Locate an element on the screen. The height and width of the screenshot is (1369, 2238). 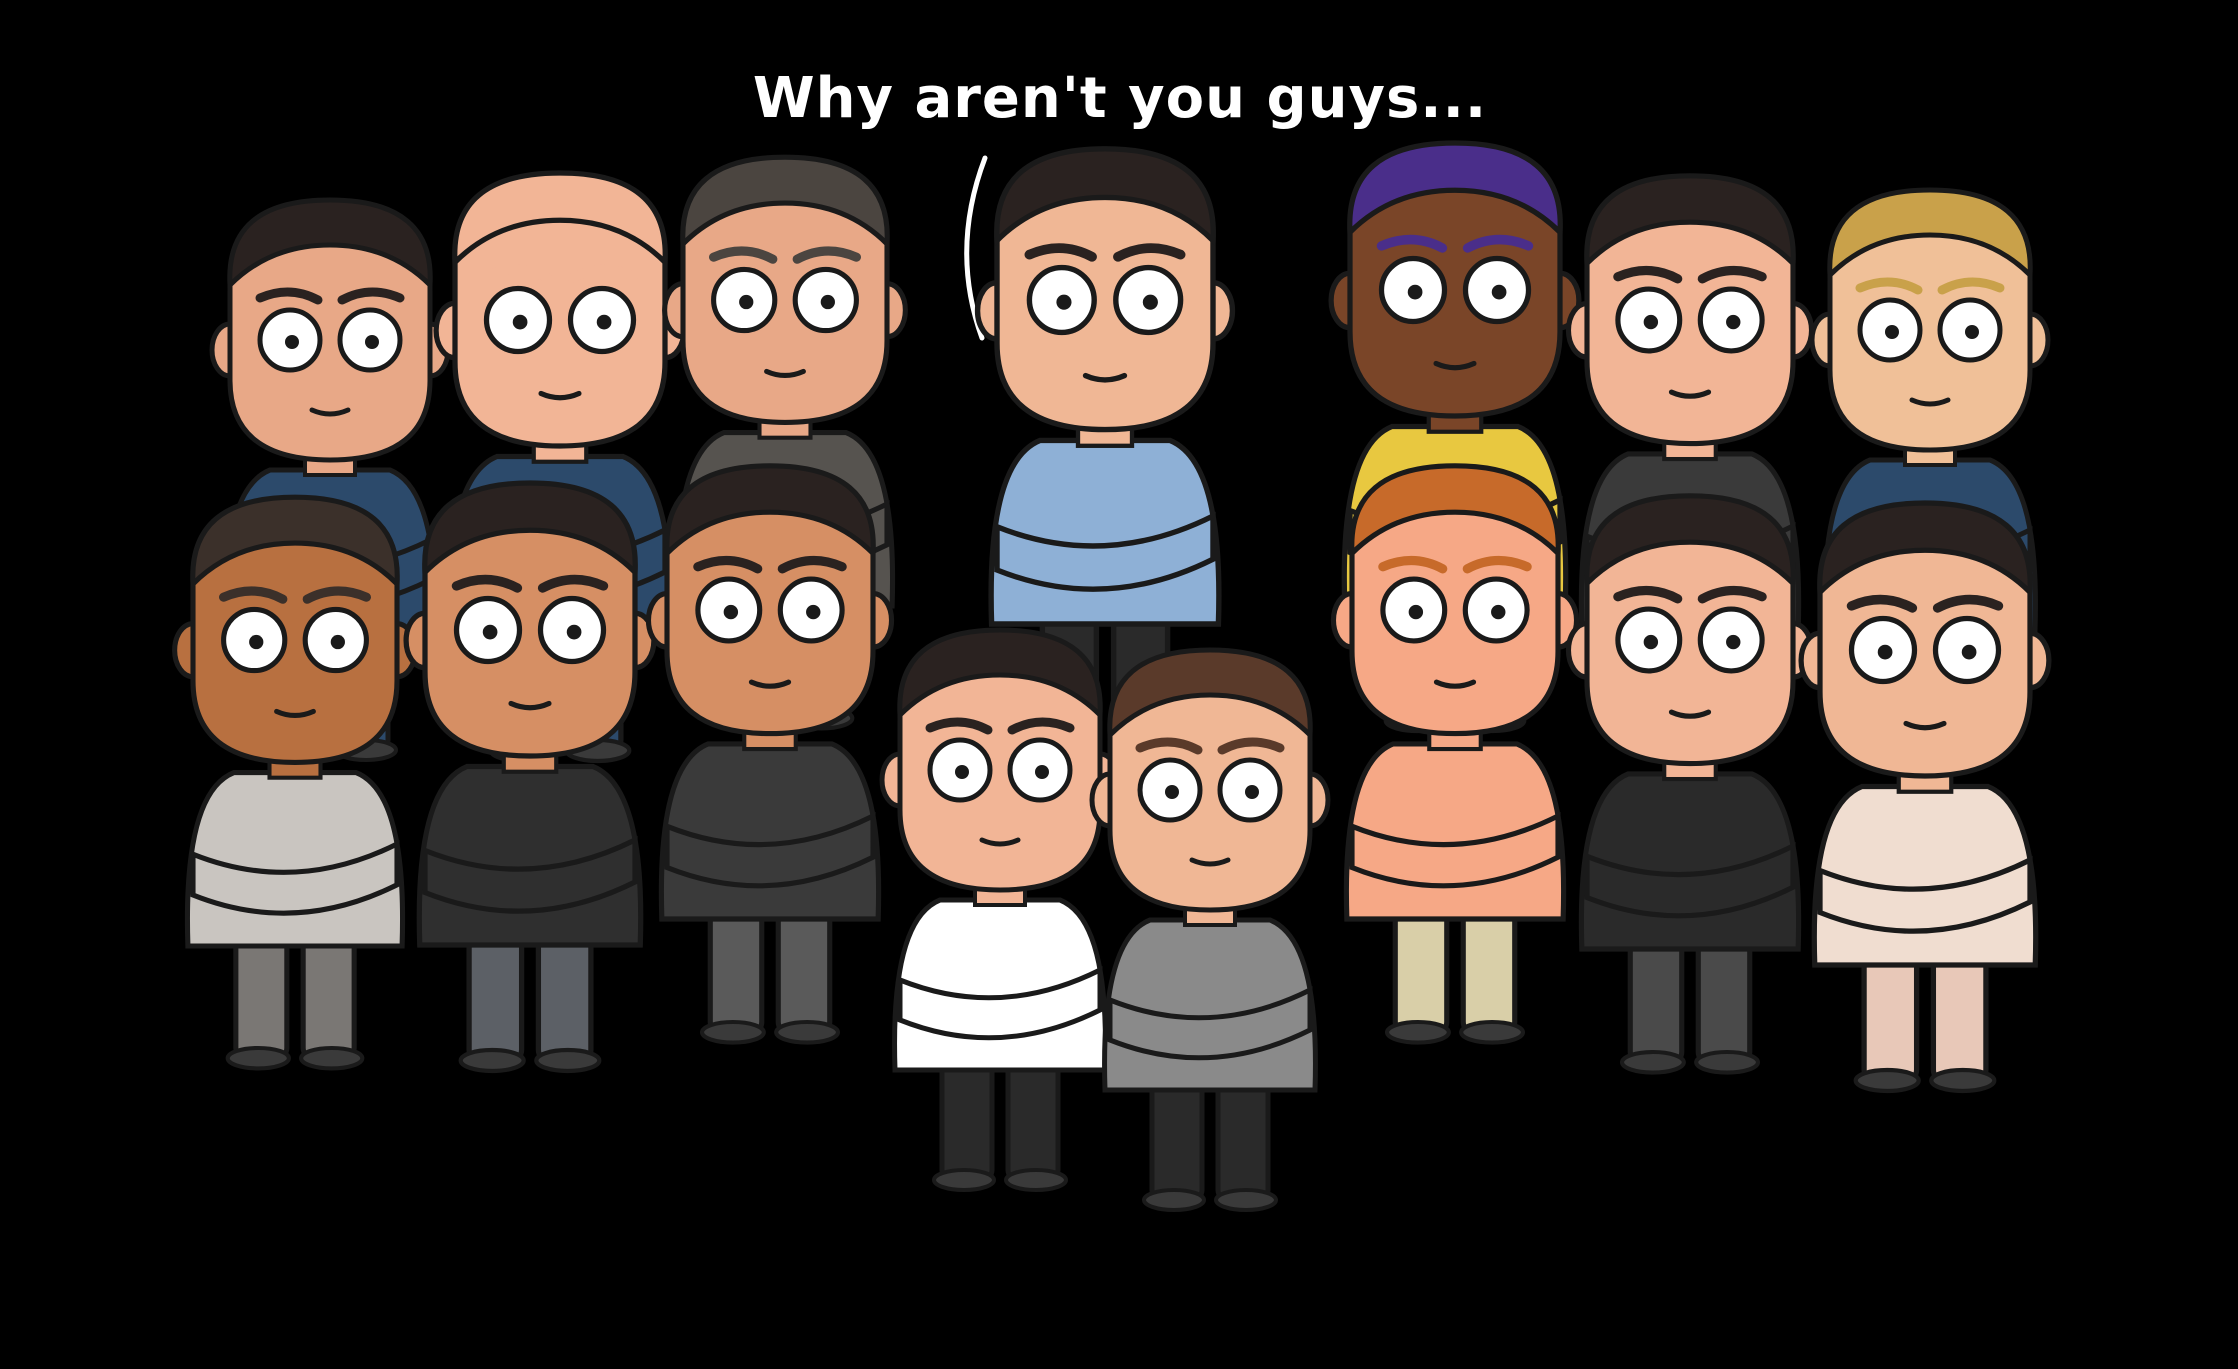
bearded-man-black-shirt is located at coordinates (530, 777).